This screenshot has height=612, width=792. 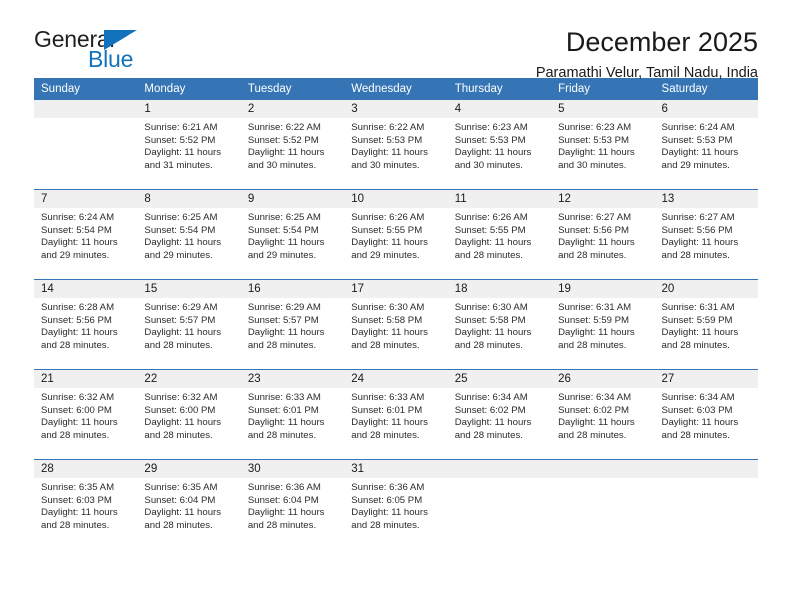 What do you see at coordinates (292, 109) in the screenshot?
I see `day-number: 2` at bounding box center [292, 109].